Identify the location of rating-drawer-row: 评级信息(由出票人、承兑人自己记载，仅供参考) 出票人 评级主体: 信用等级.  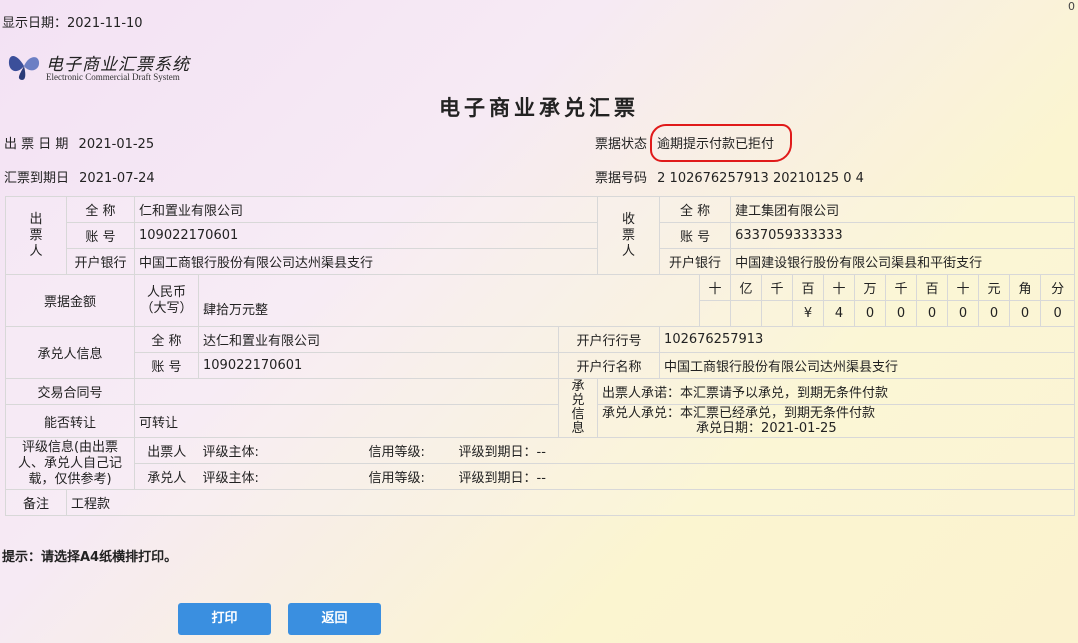
(540, 463).